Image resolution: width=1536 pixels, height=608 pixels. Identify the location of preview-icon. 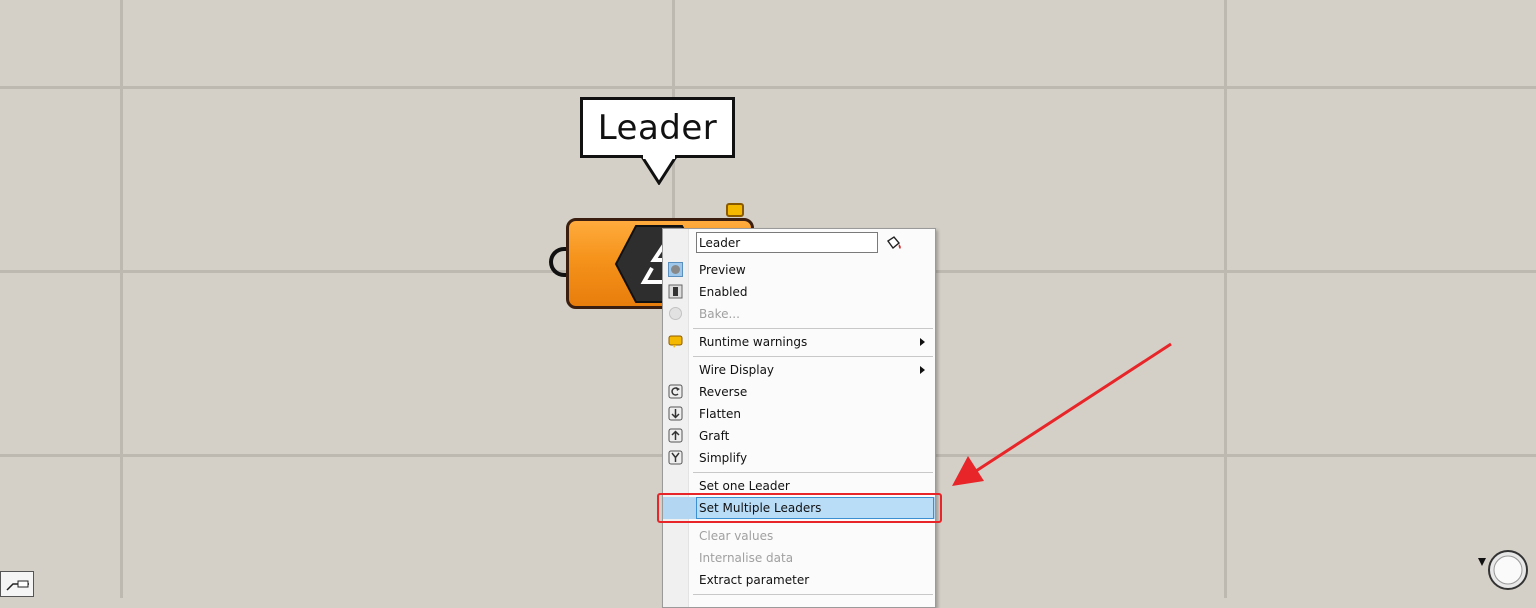
(675, 269).